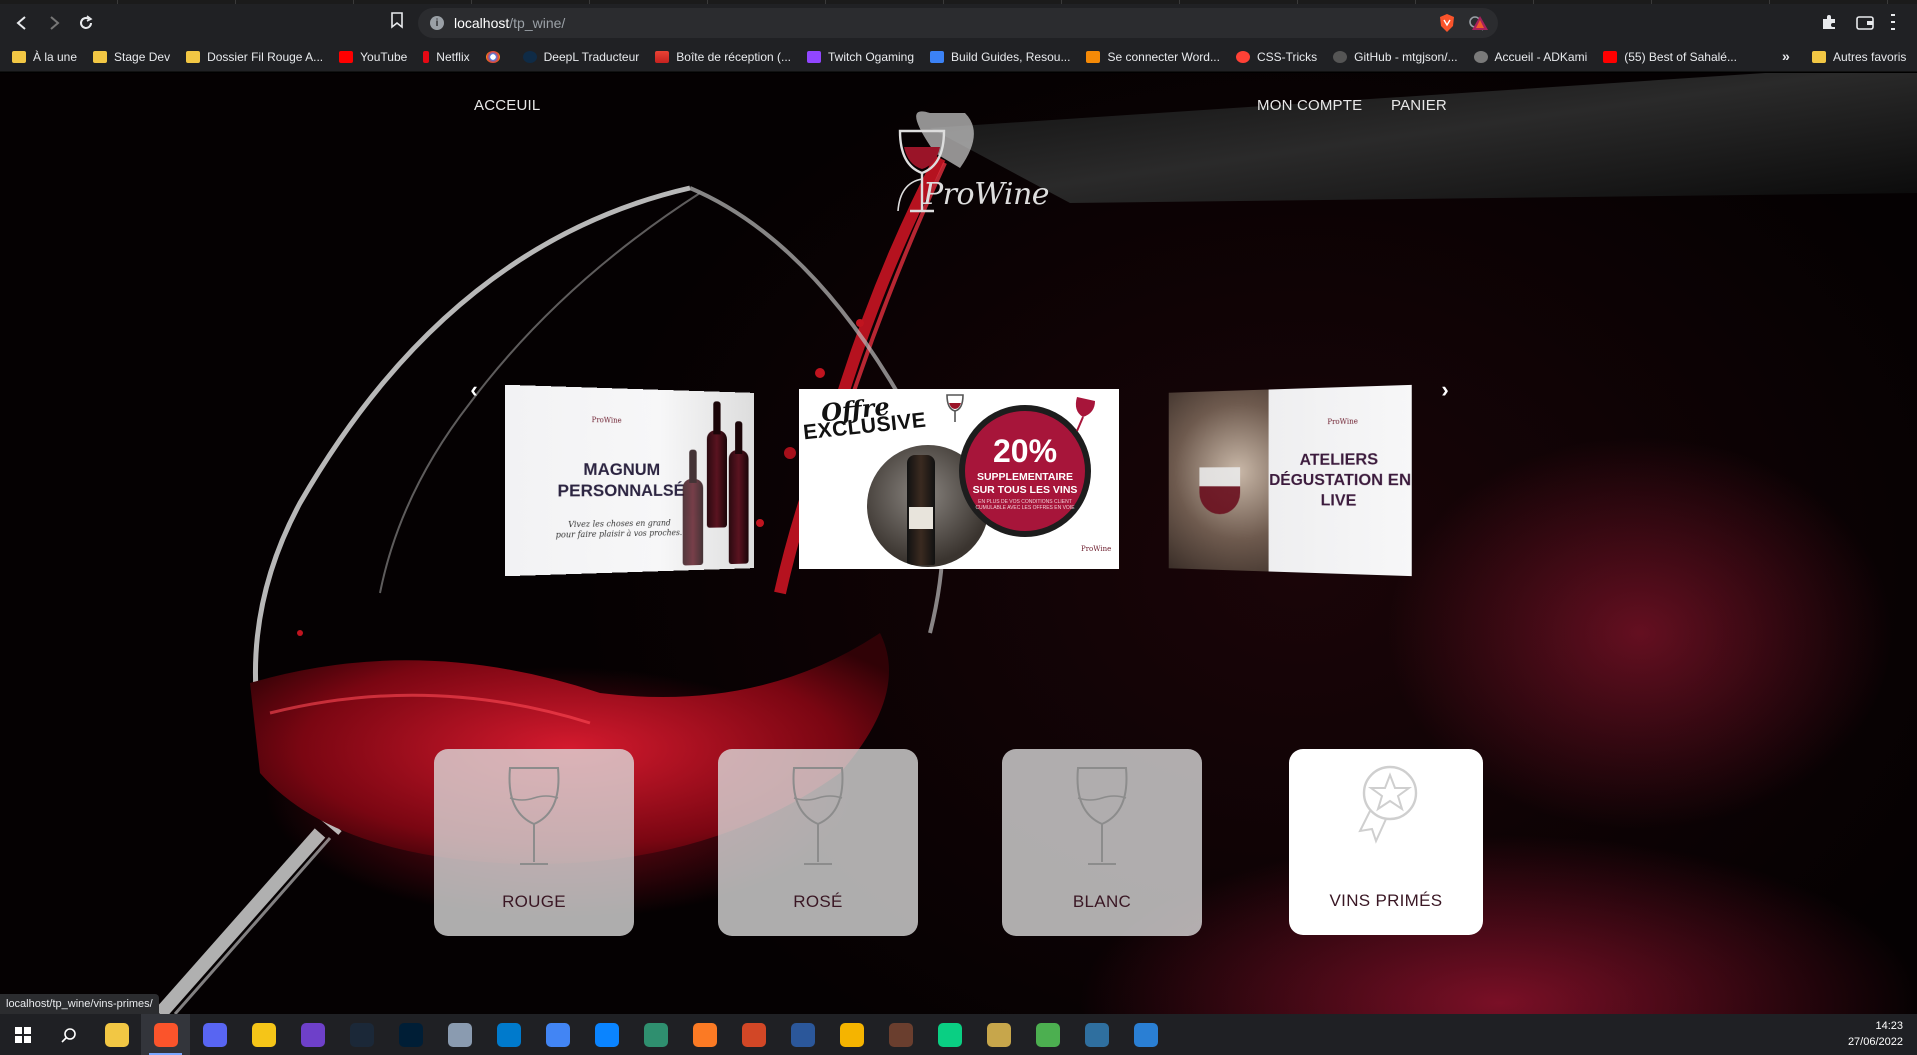 The image size is (1917, 1055). I want to click on cloud-app-taskbar-button, so click(459, 1034).